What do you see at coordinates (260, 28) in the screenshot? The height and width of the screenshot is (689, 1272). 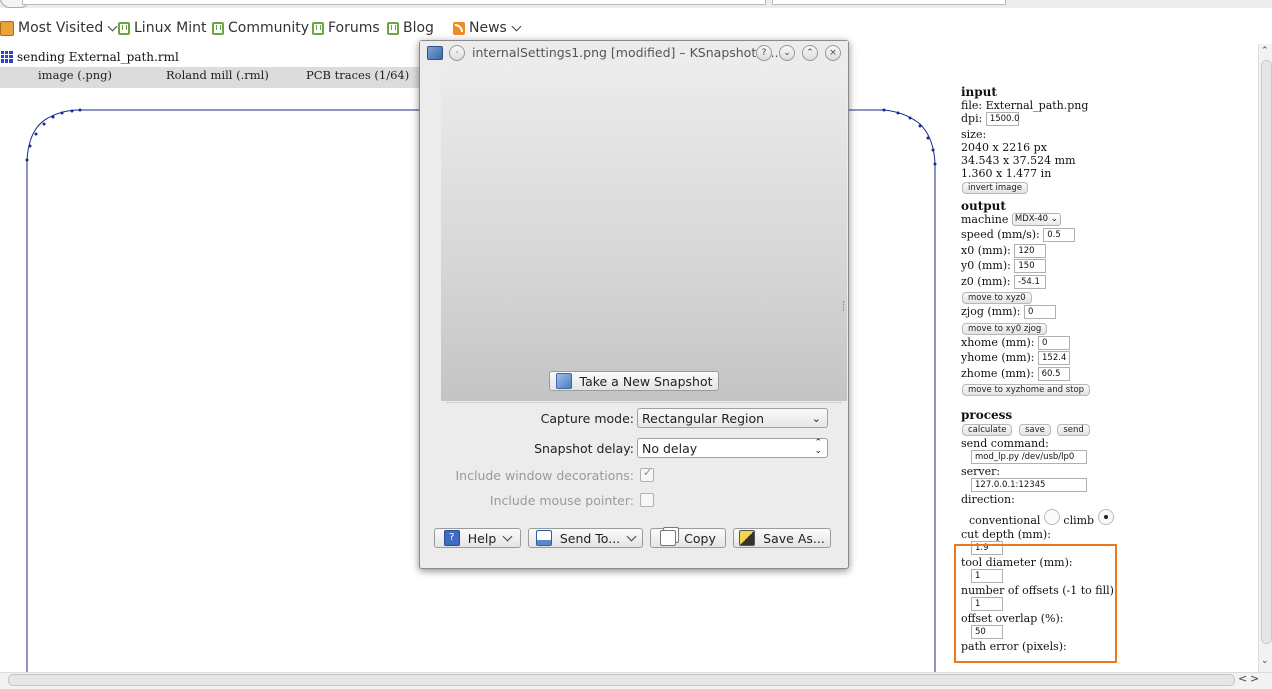 I see `bookmark-community: Community` at bounding box center [260, 28].